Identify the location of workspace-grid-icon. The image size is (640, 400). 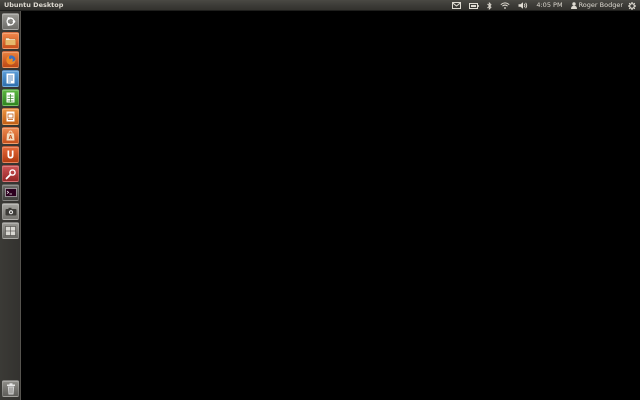
(10, 230).